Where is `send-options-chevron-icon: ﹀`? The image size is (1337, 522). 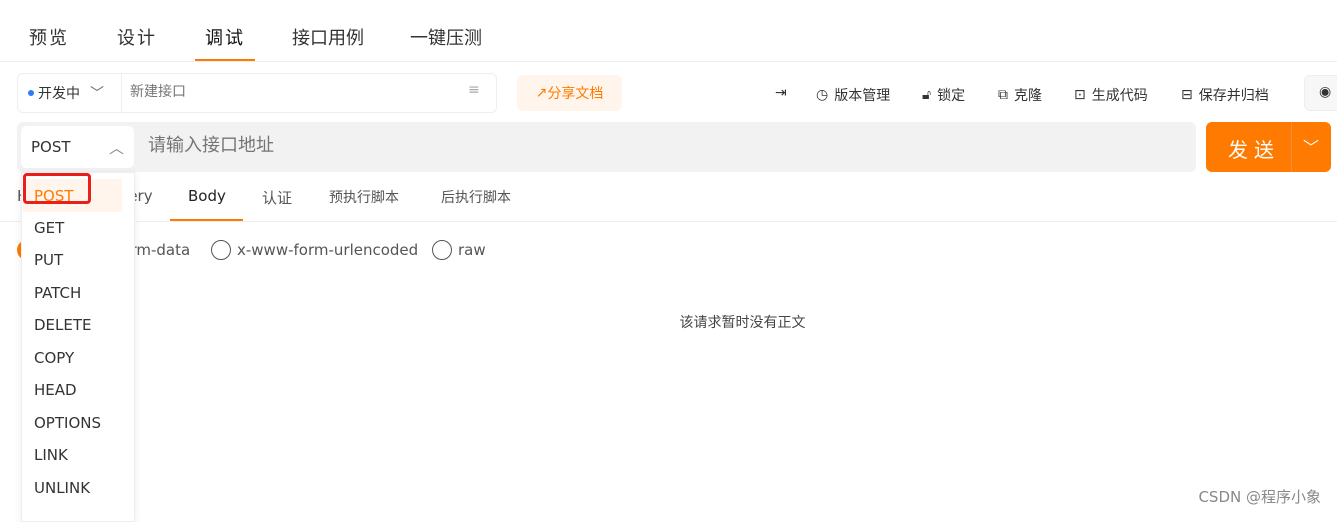 send-options-chevron-icon: ﹀ is located at coordinates (1311, 146).